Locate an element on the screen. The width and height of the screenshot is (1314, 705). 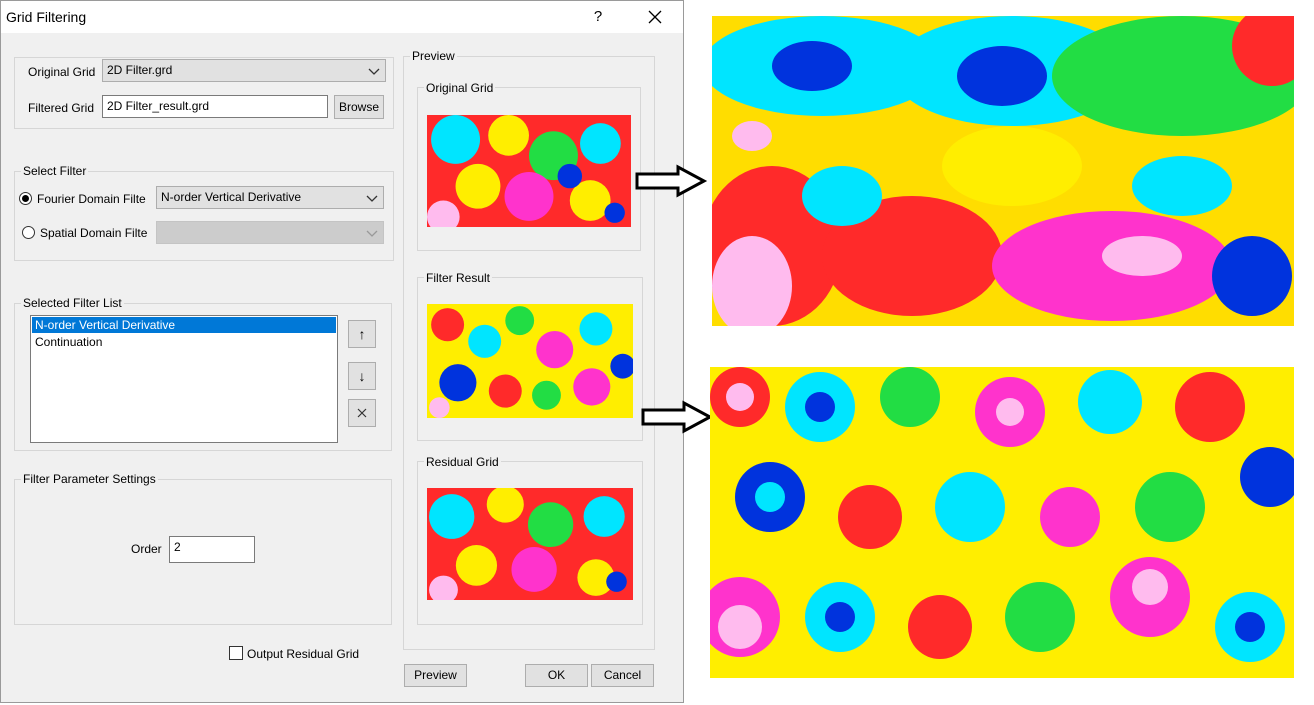
preview-button: Preview is located at coordinates (435, 675).